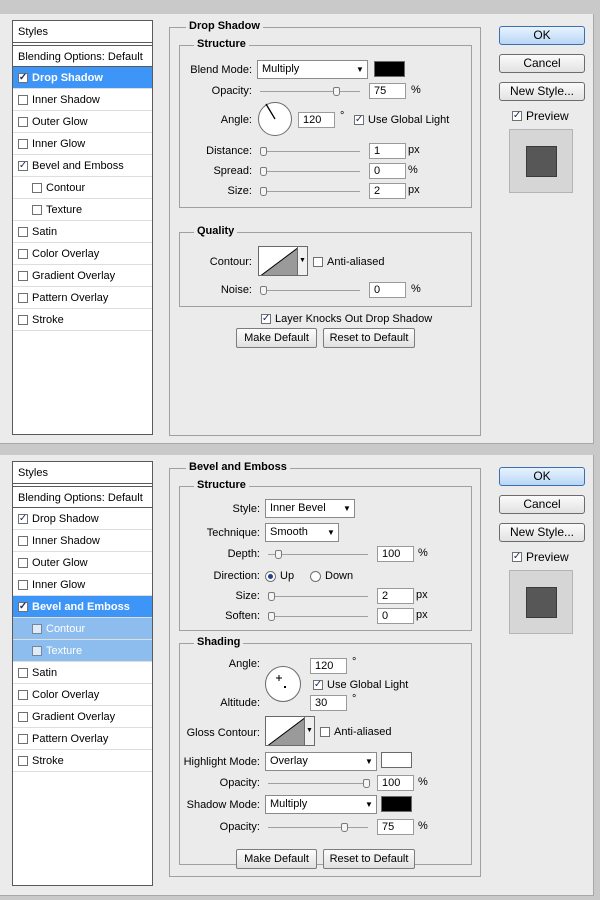  I want to click on style-item-texture: Texture, so click(82, 651).